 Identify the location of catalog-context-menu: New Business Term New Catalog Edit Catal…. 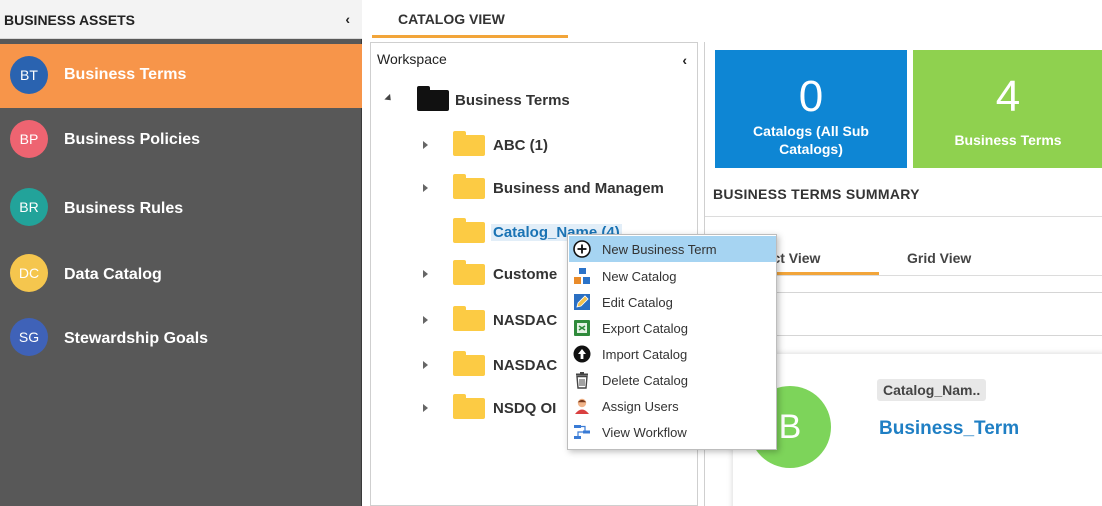
(672, 342).